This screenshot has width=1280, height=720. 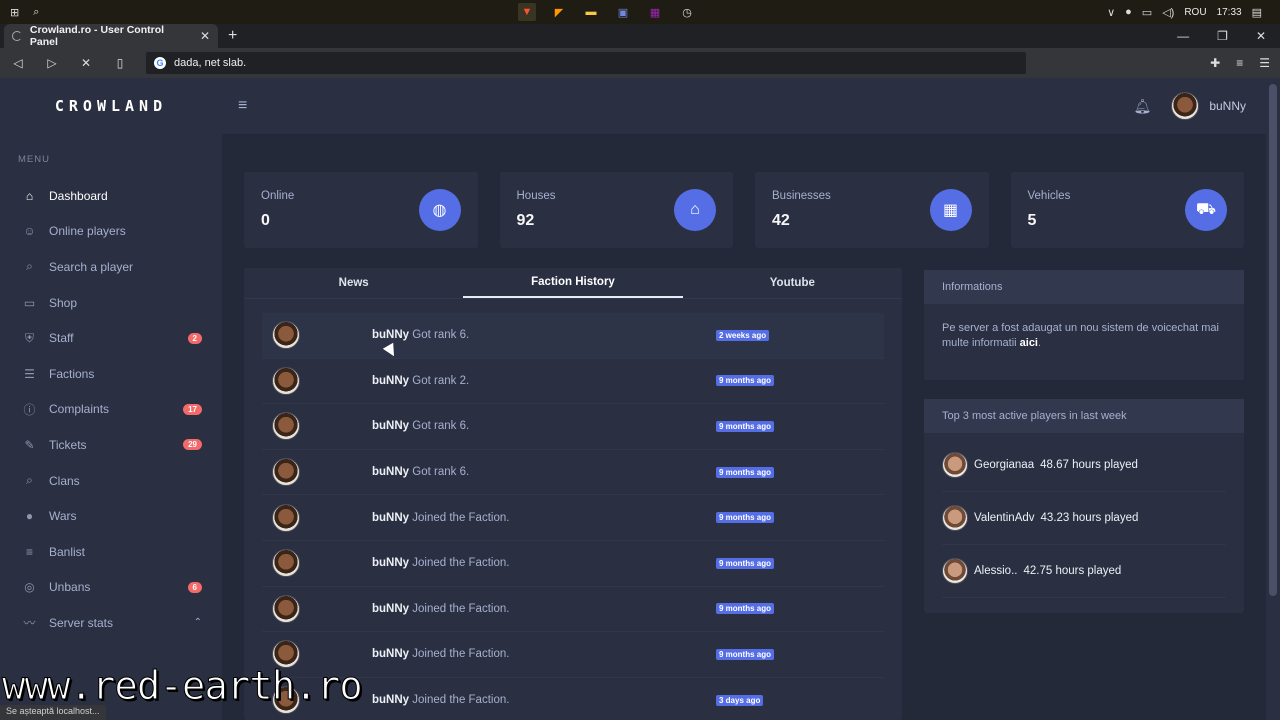 What do you see at coordinates (111, 303) in the screenshot?
I see `sidebar-item-shop: ▭ Shop` at bounding box center [111, 303].